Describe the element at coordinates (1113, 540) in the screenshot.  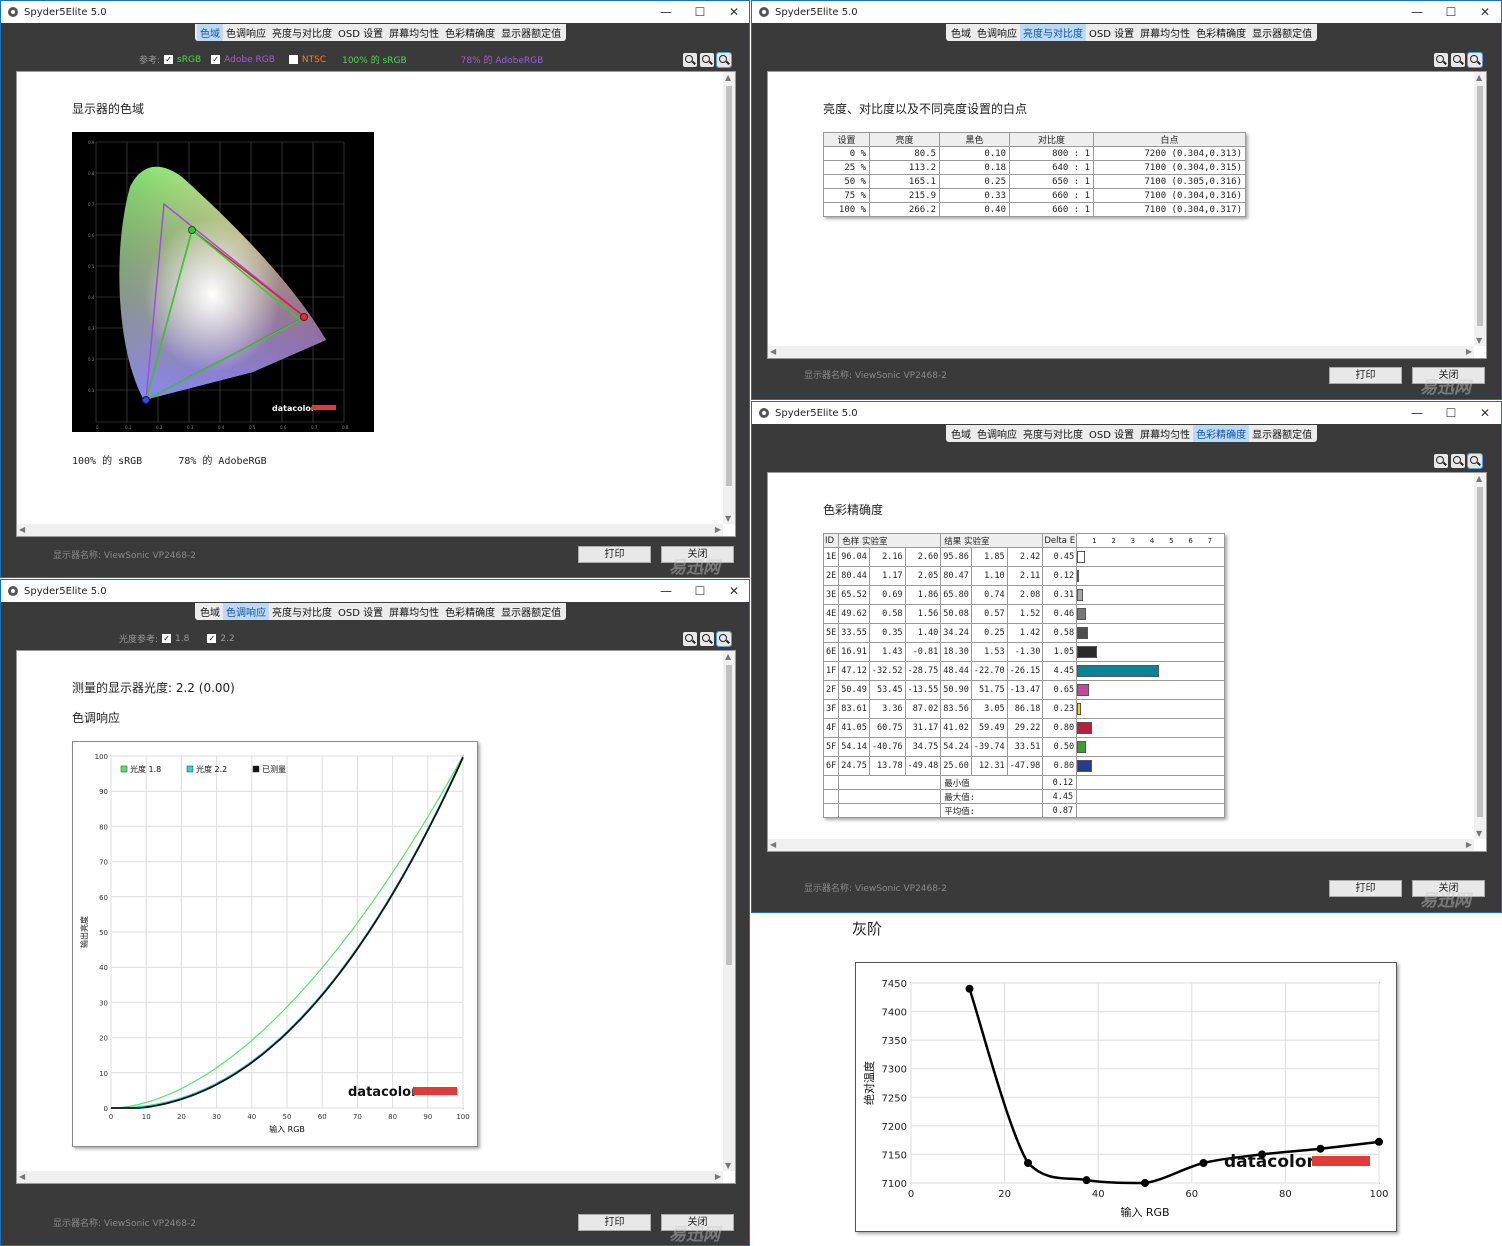
I see `scale-tick: 2` at that location.